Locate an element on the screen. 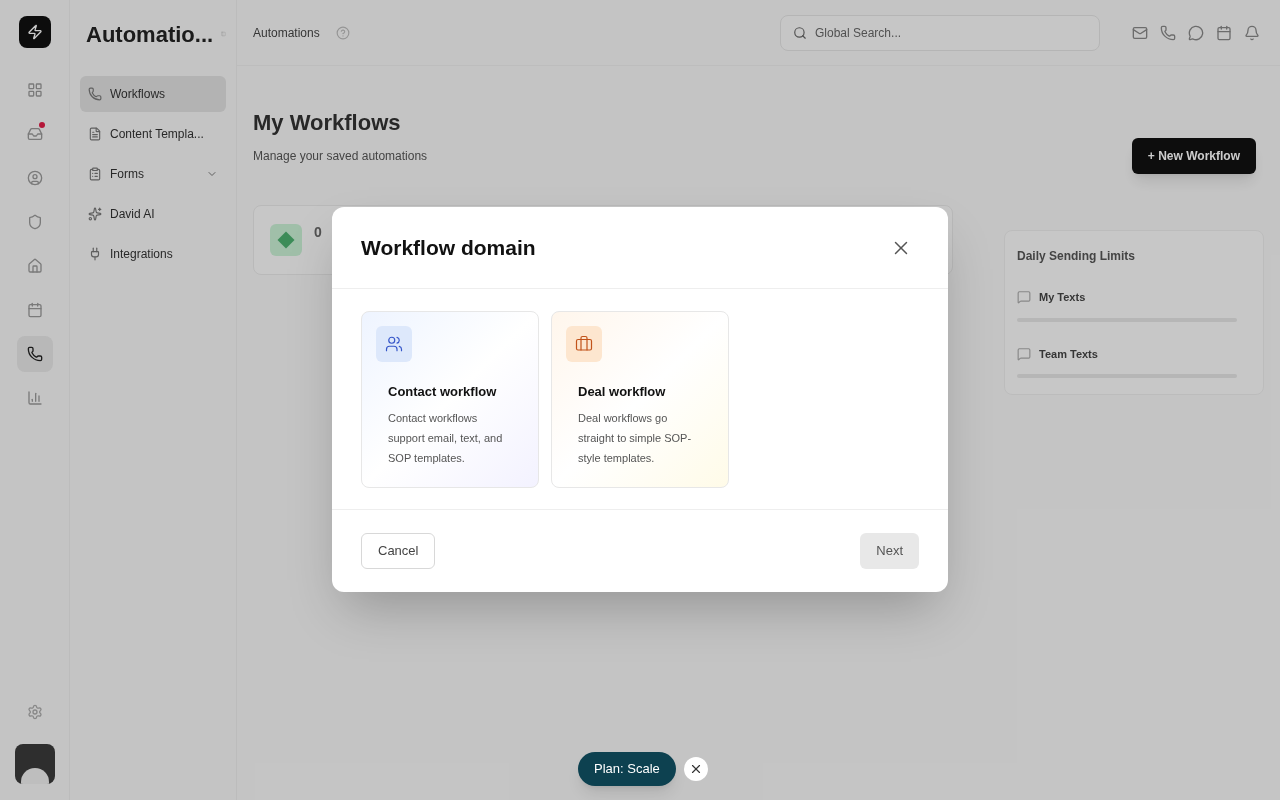  sidebar-label: Integrations is located at coordinates (142, 254).